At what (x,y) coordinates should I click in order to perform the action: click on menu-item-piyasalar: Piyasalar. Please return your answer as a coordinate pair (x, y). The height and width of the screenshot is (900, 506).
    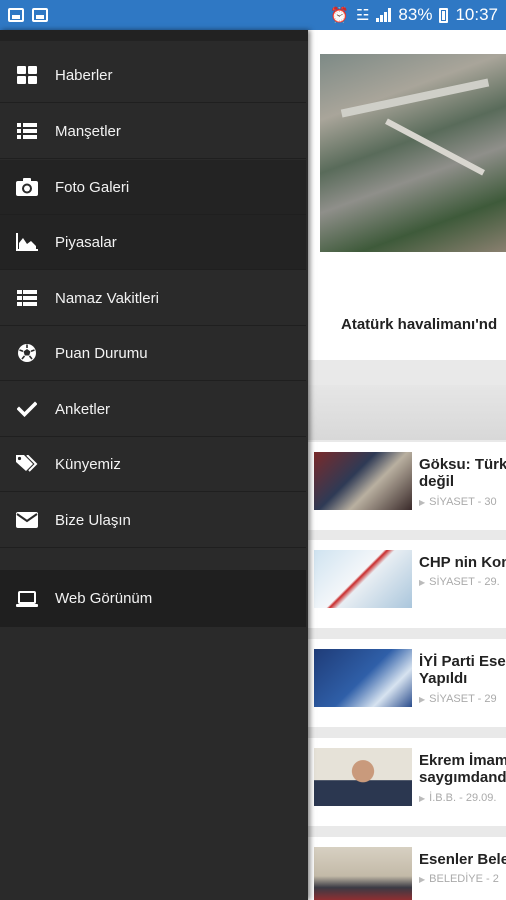
    Looking at the image, I should click on (153, 242).